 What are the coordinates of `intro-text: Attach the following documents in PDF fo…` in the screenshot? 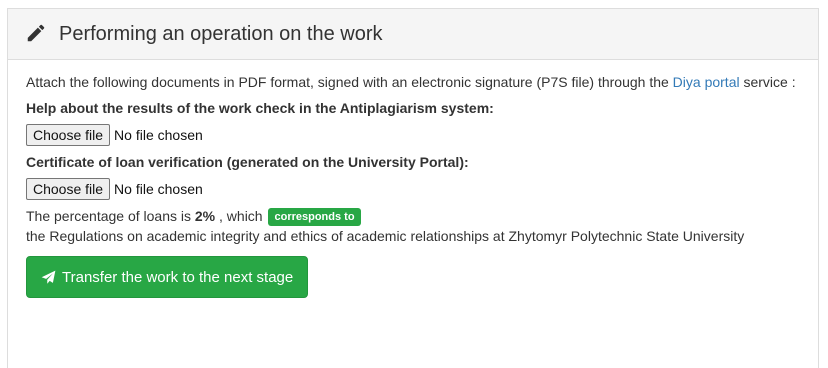 It's located at (412, 82).